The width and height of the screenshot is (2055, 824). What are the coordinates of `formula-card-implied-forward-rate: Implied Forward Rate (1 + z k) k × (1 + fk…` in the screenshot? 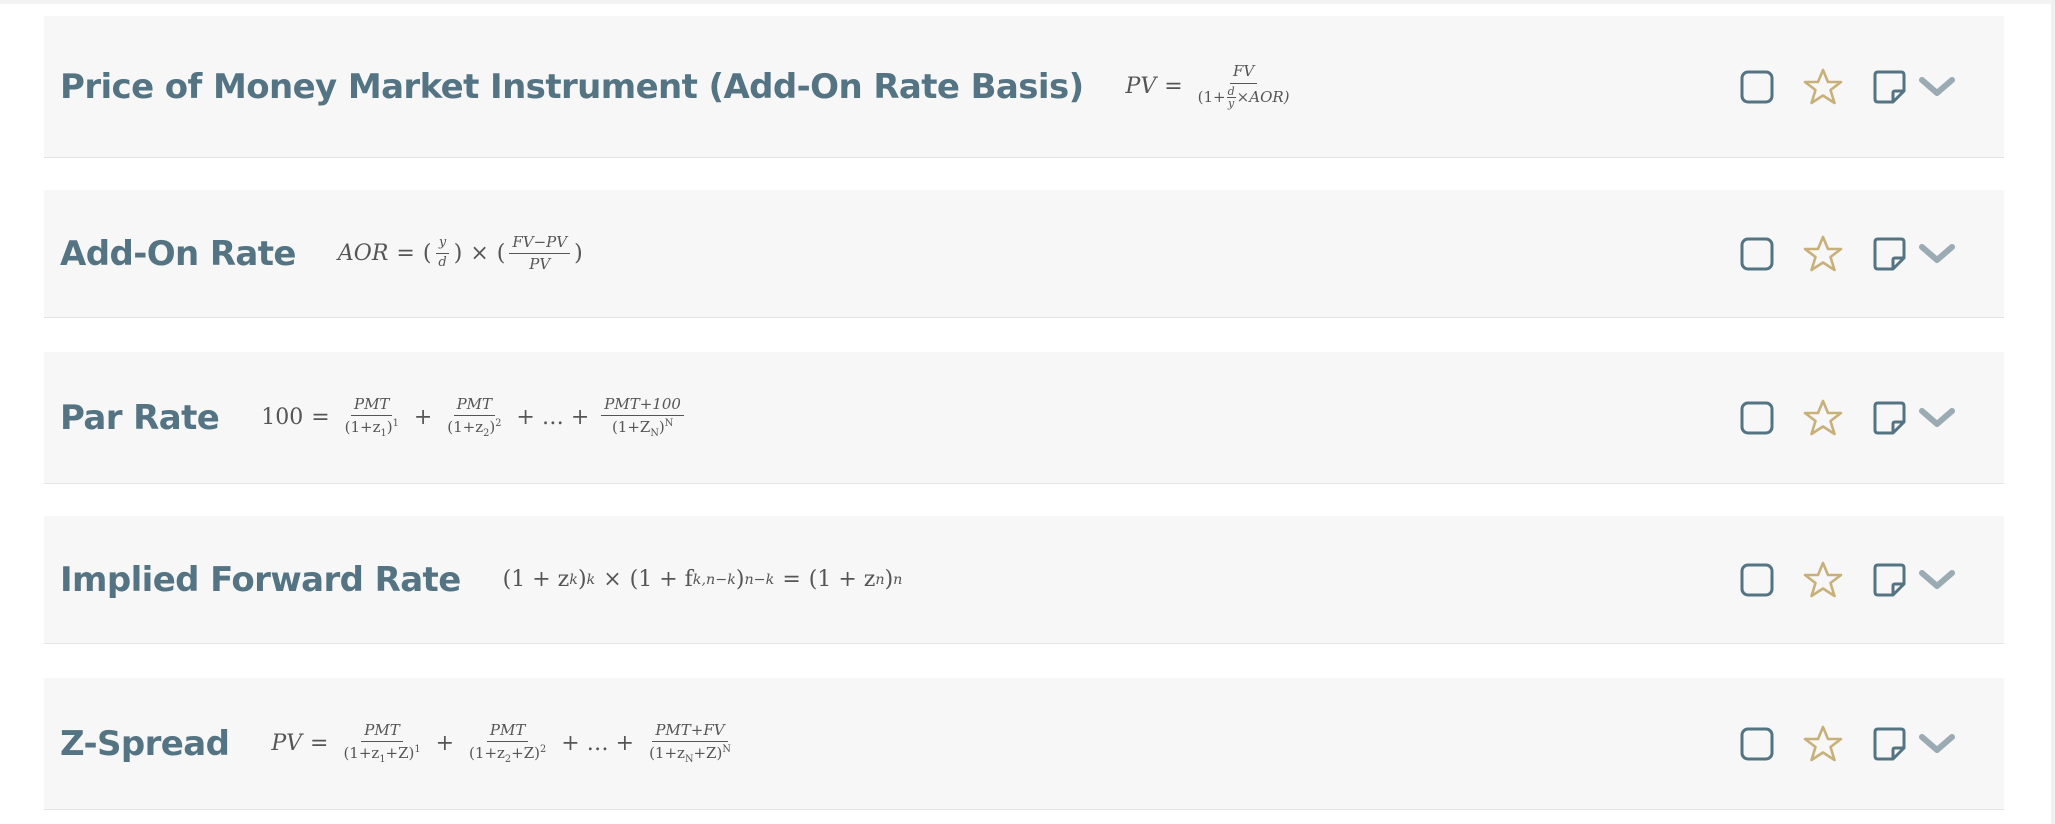 It's located at (1024, 580).